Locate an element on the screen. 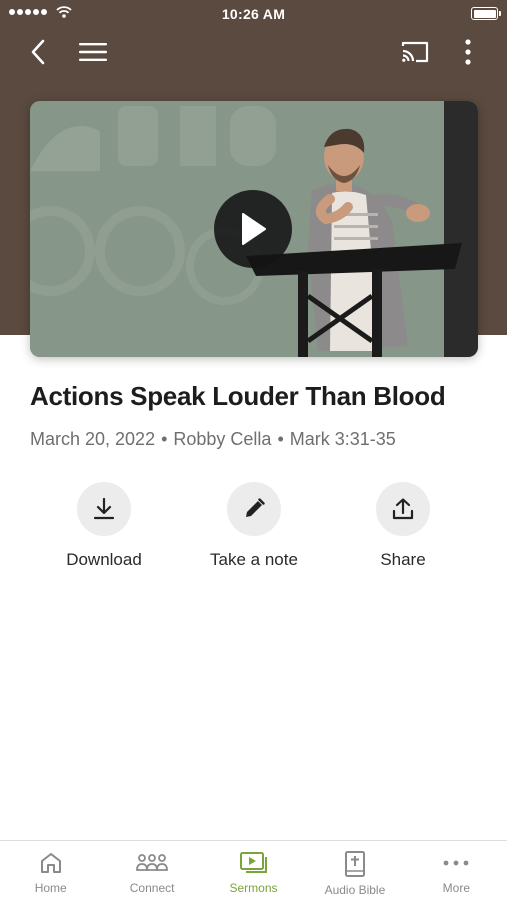 This screenshot has height=900, width=507. tab-home: Home is located at coordinates (50, 870).